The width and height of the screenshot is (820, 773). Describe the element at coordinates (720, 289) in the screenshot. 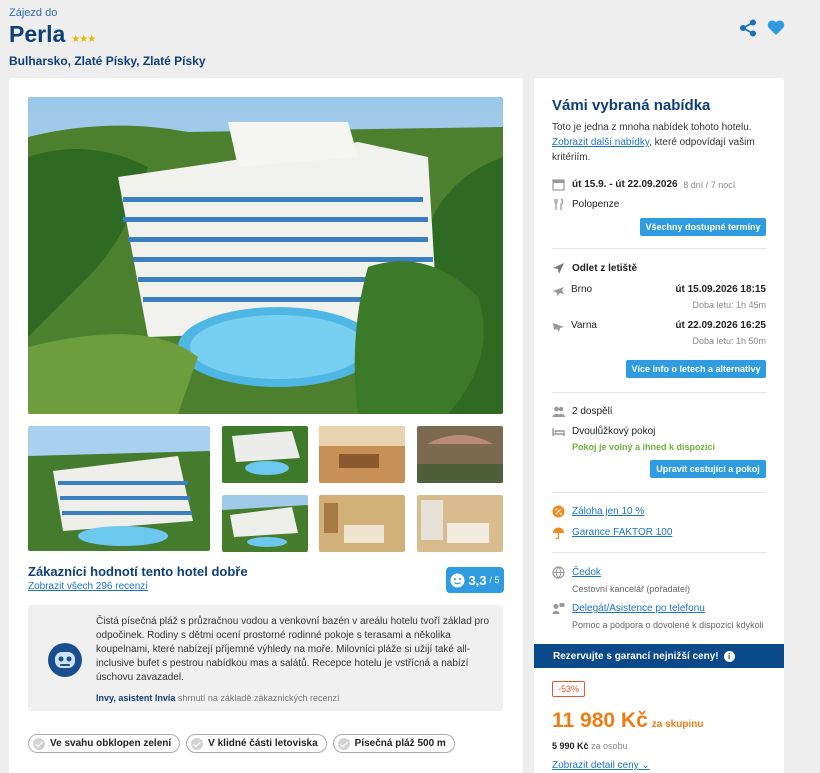

I see `outbound-time: út 15.09.2026 18:15` at that location.